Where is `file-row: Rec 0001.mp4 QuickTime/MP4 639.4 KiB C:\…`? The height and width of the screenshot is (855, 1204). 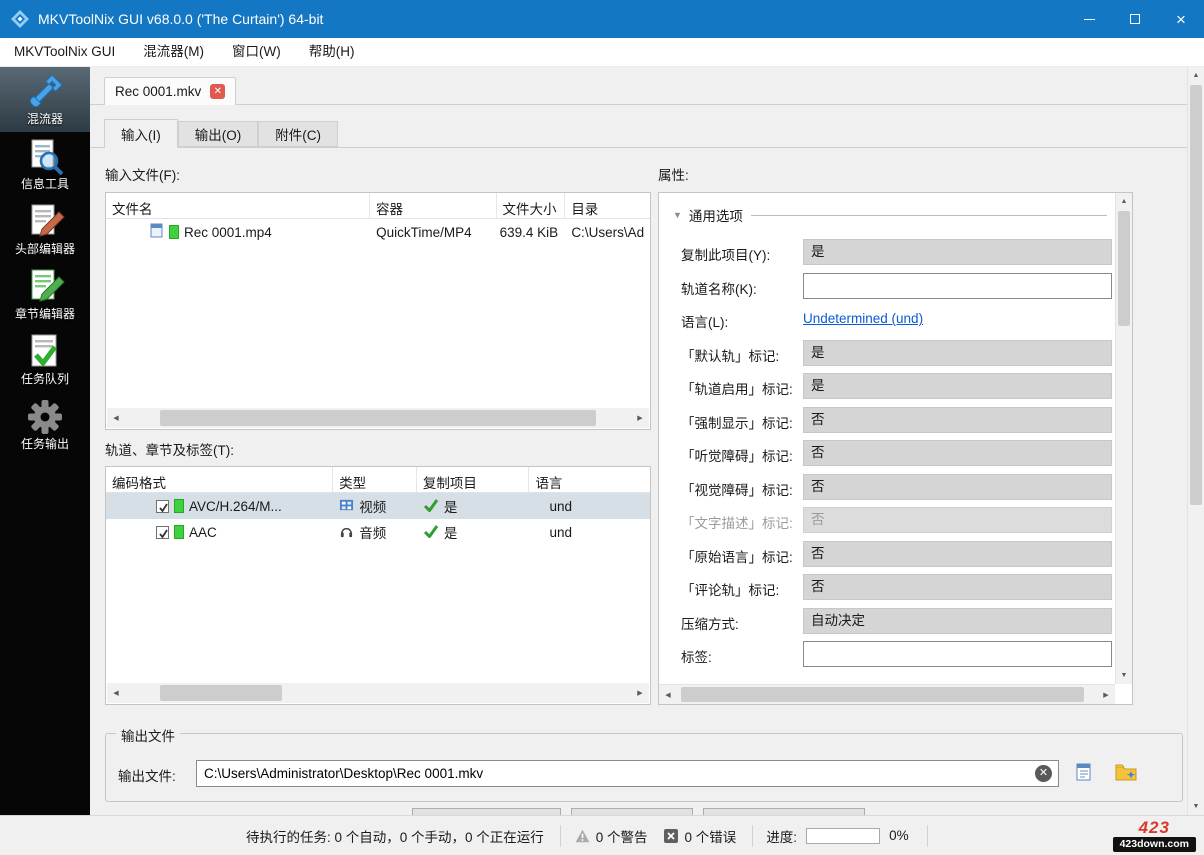 file-row: Rec 0001.mp4 QuickTime/MP4 639.4 KiB C:\… is located at coordinates (378, 232).